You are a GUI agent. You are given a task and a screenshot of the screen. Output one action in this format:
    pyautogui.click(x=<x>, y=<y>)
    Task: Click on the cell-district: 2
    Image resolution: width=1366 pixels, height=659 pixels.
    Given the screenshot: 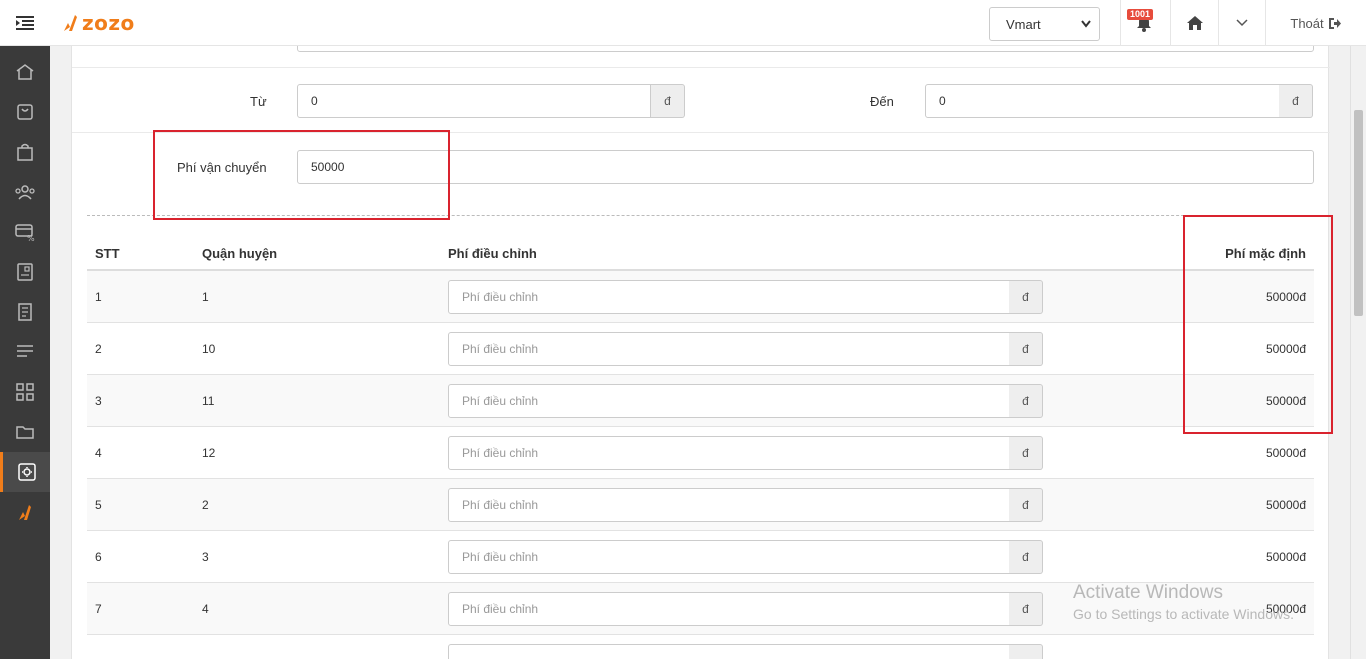 What is the action you would take?
    pyautogui.click(x=205, y=505)
    